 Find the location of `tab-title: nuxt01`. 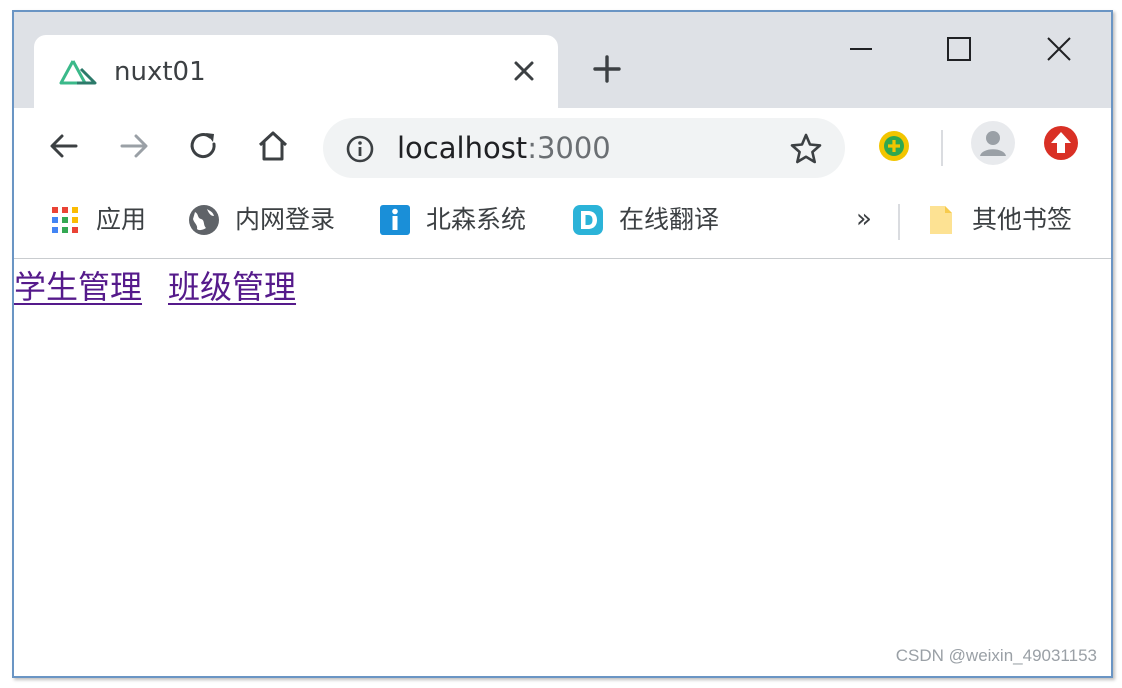

tab-title: nuxt01 is located at coordinates (160, 72).